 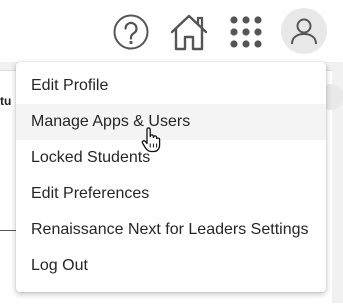 I want to click on menu-item-manage-apps-users: Manage Apps & Users, so click(x=171, y=122).